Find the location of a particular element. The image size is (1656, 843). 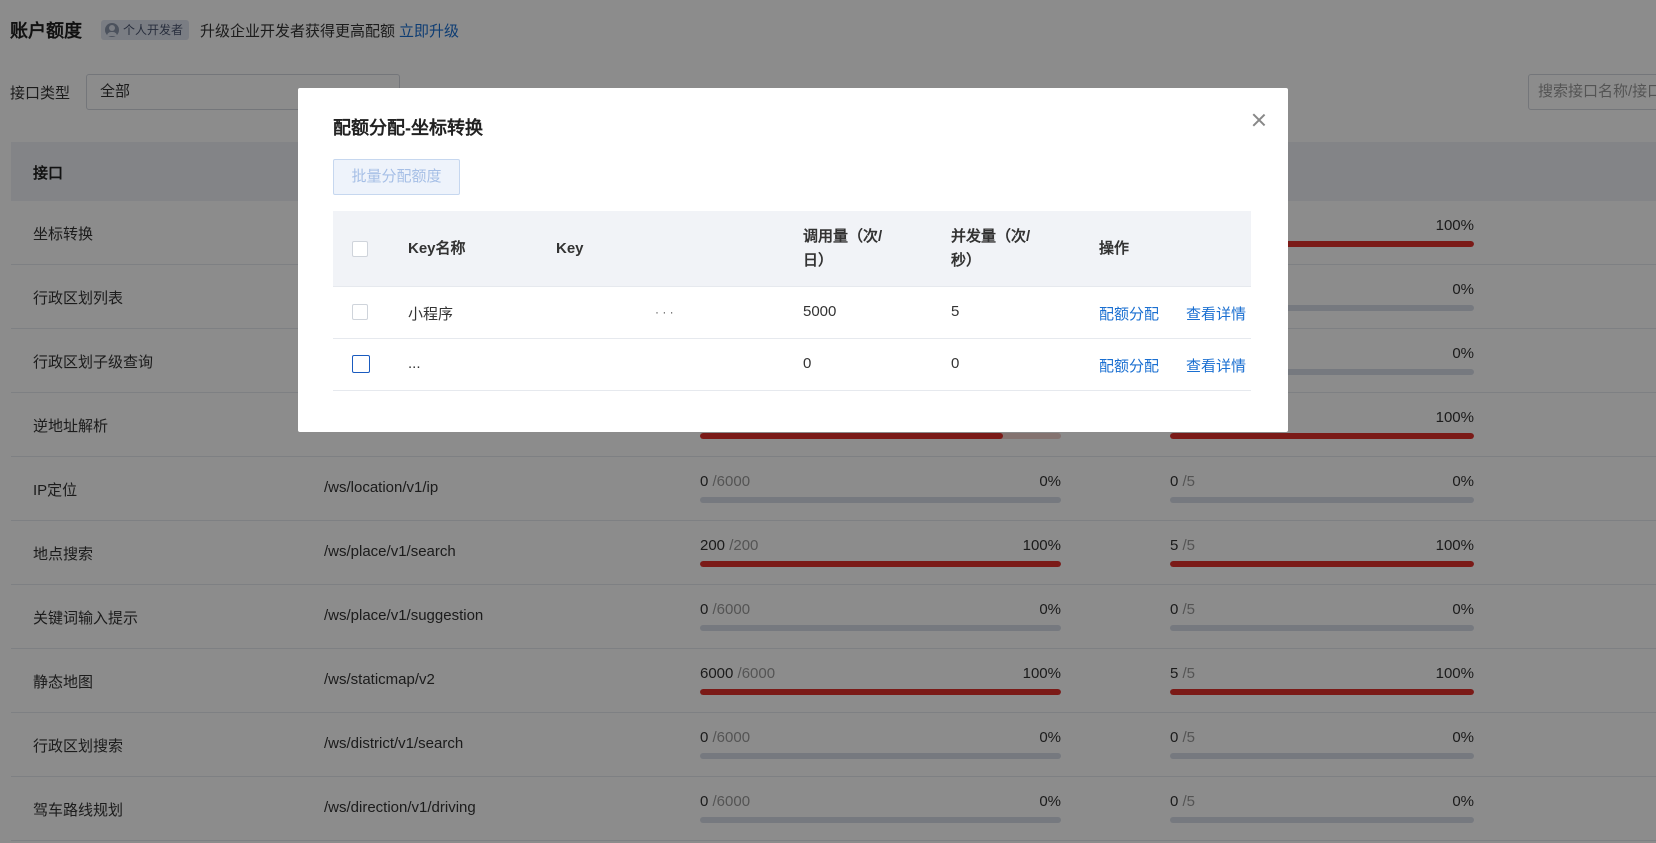

key-table-header: Key名称 Key 调用量（次/日） 并发量（次/秒） 操作 is located at coordinates (792, 249).